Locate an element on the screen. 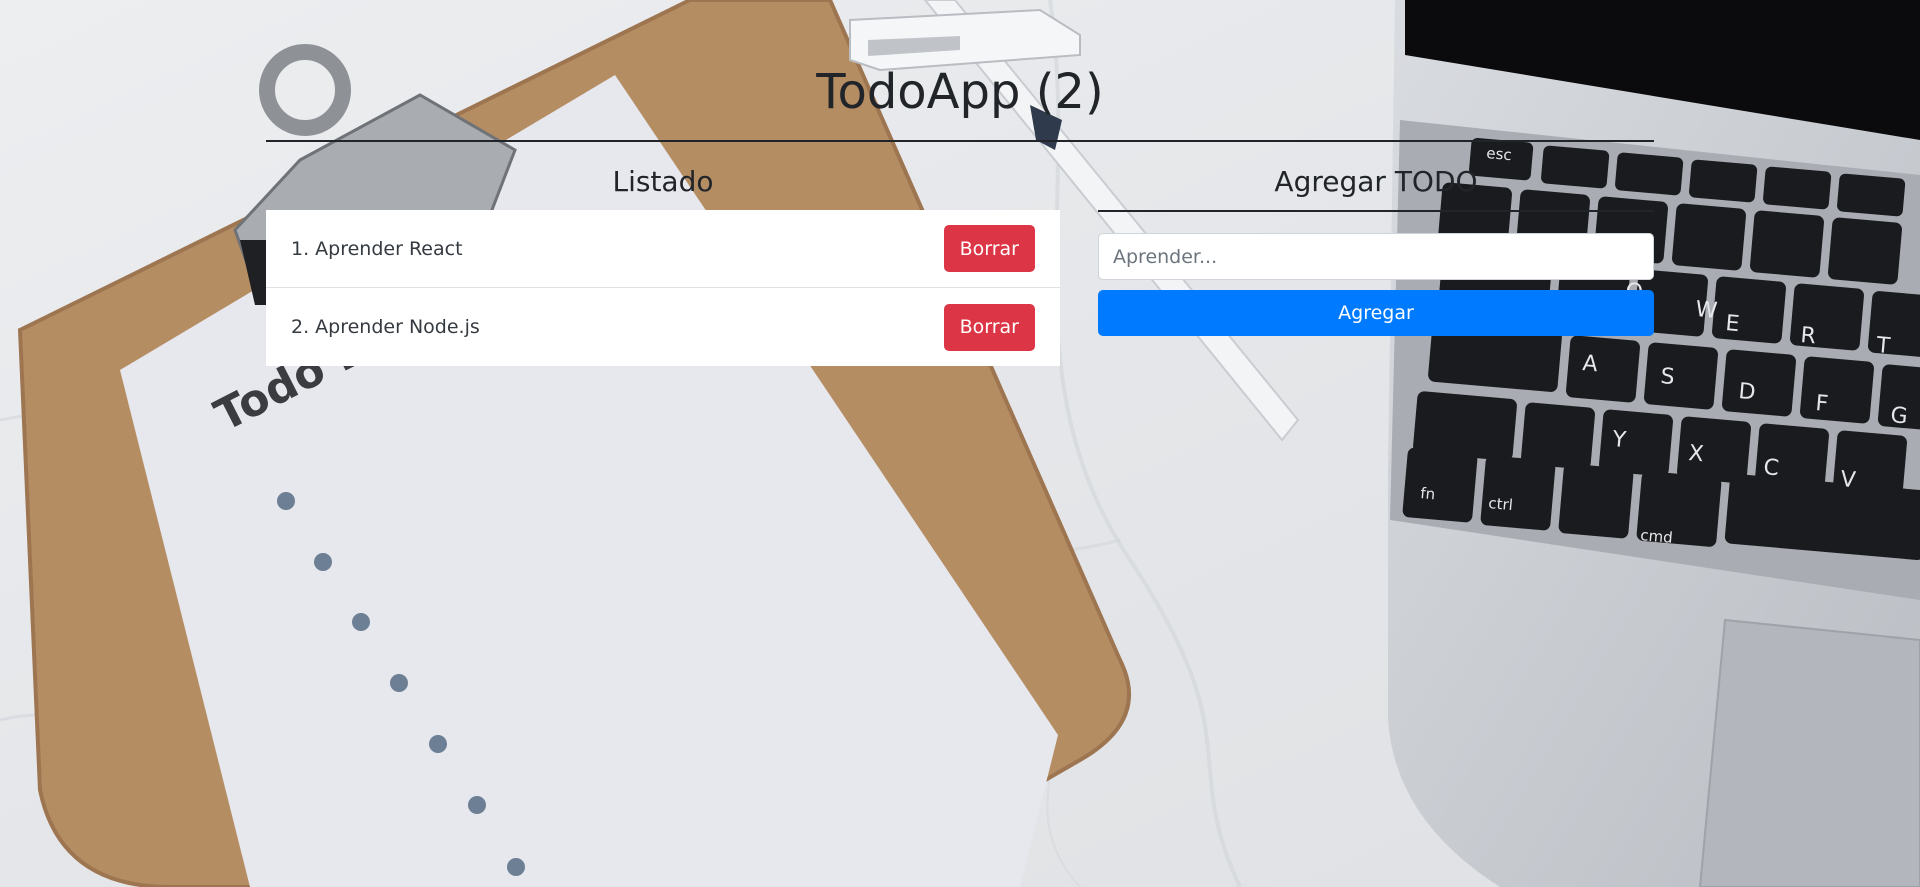  list-heading: Listado is located at coordinates (663, 181).